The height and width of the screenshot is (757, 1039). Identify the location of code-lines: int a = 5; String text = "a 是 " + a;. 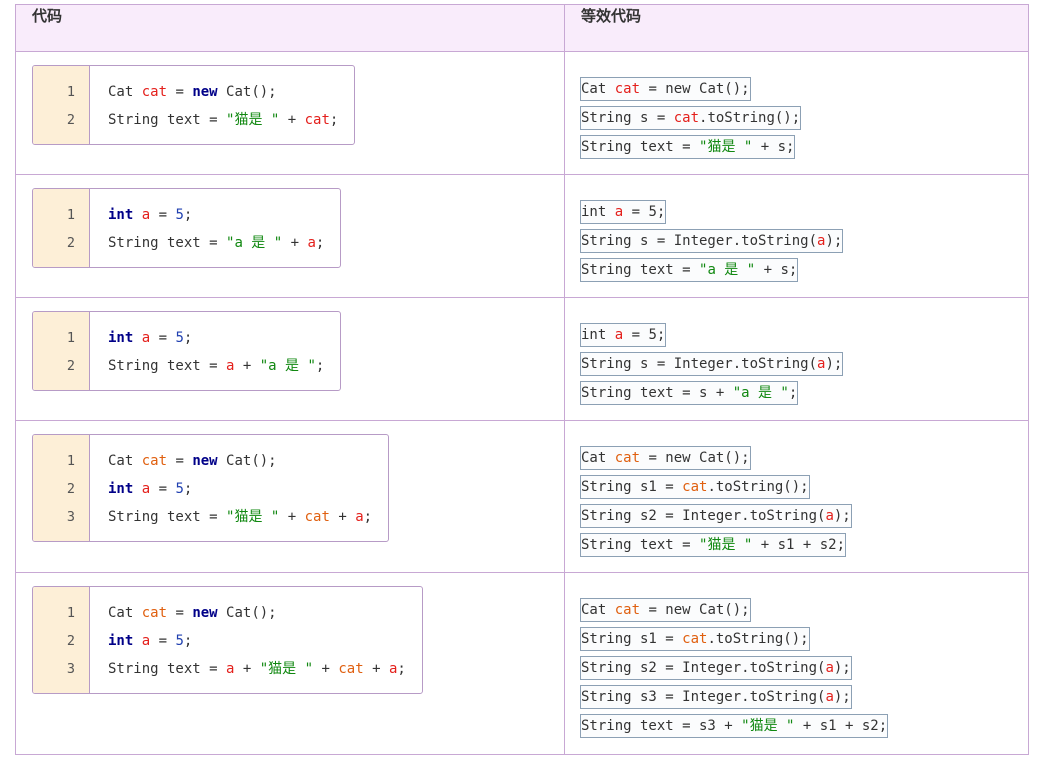
(215, 228).